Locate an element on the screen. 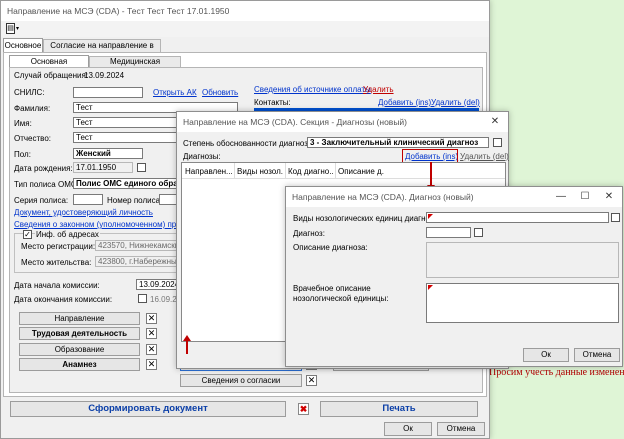  snils-field is located at coordinates (108, 92).